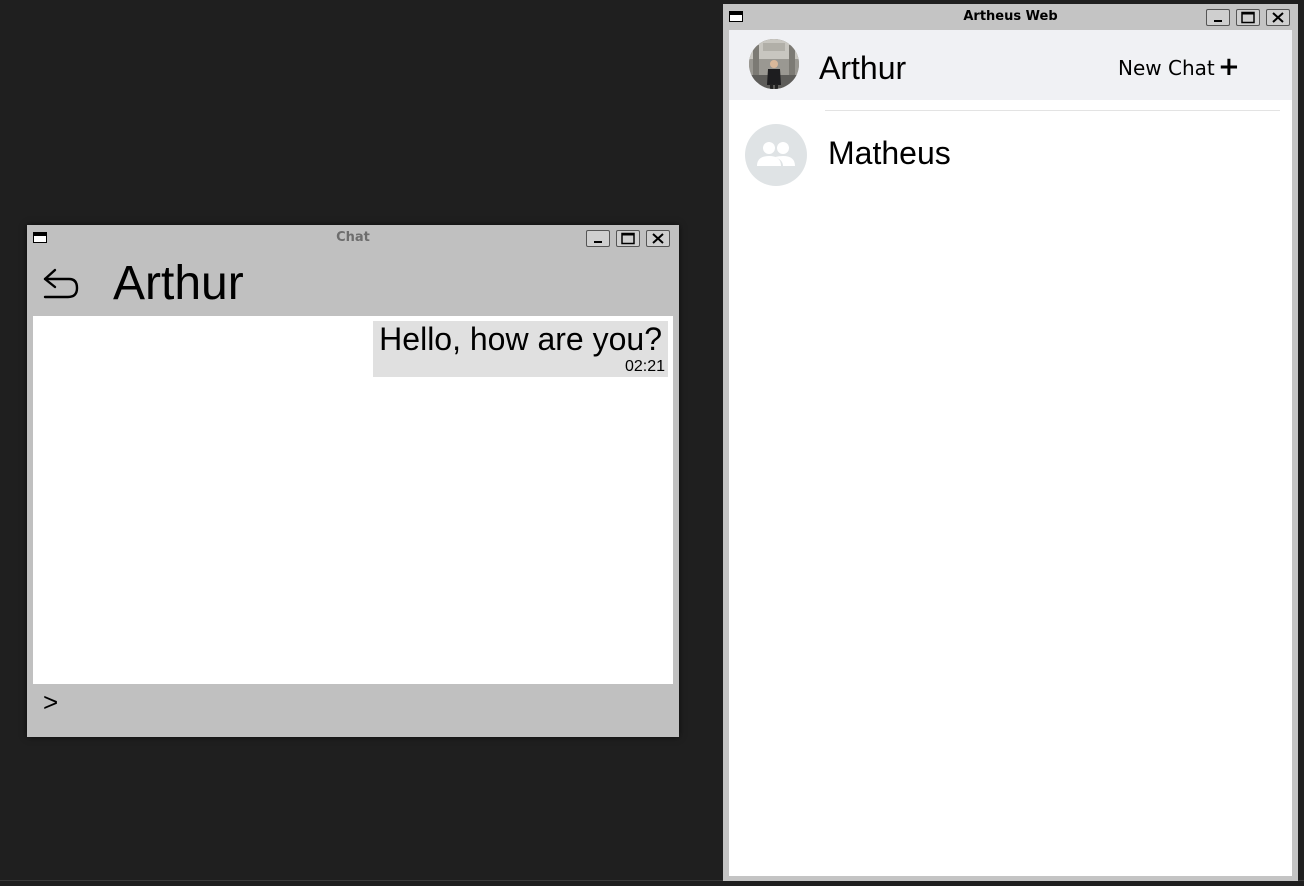 The width and height of the screenshot is (1304, 886). Describe the element at coordinates (1010, 17) in the screenshot. I see `web-titlebar: Artheus Web` at that location.